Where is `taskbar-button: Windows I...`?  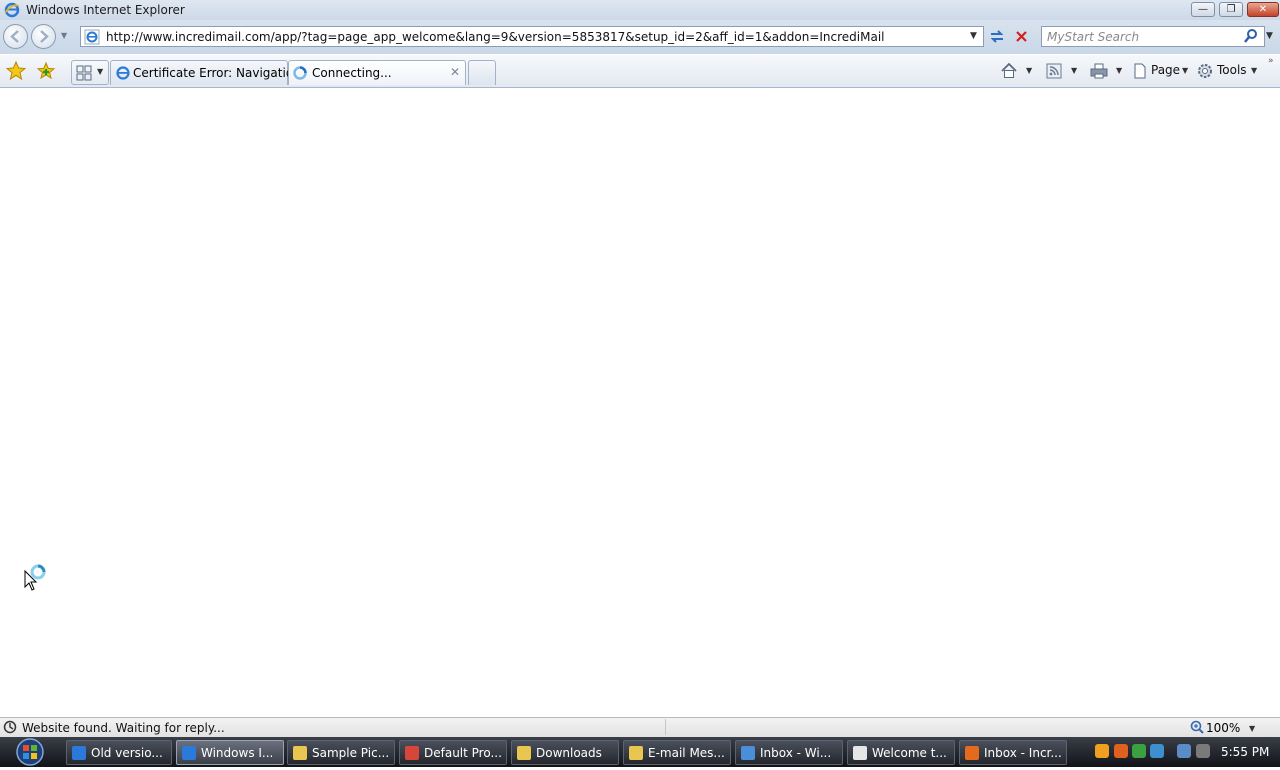 taskbar-button: Windows I... is located at coordinates (230, 752).